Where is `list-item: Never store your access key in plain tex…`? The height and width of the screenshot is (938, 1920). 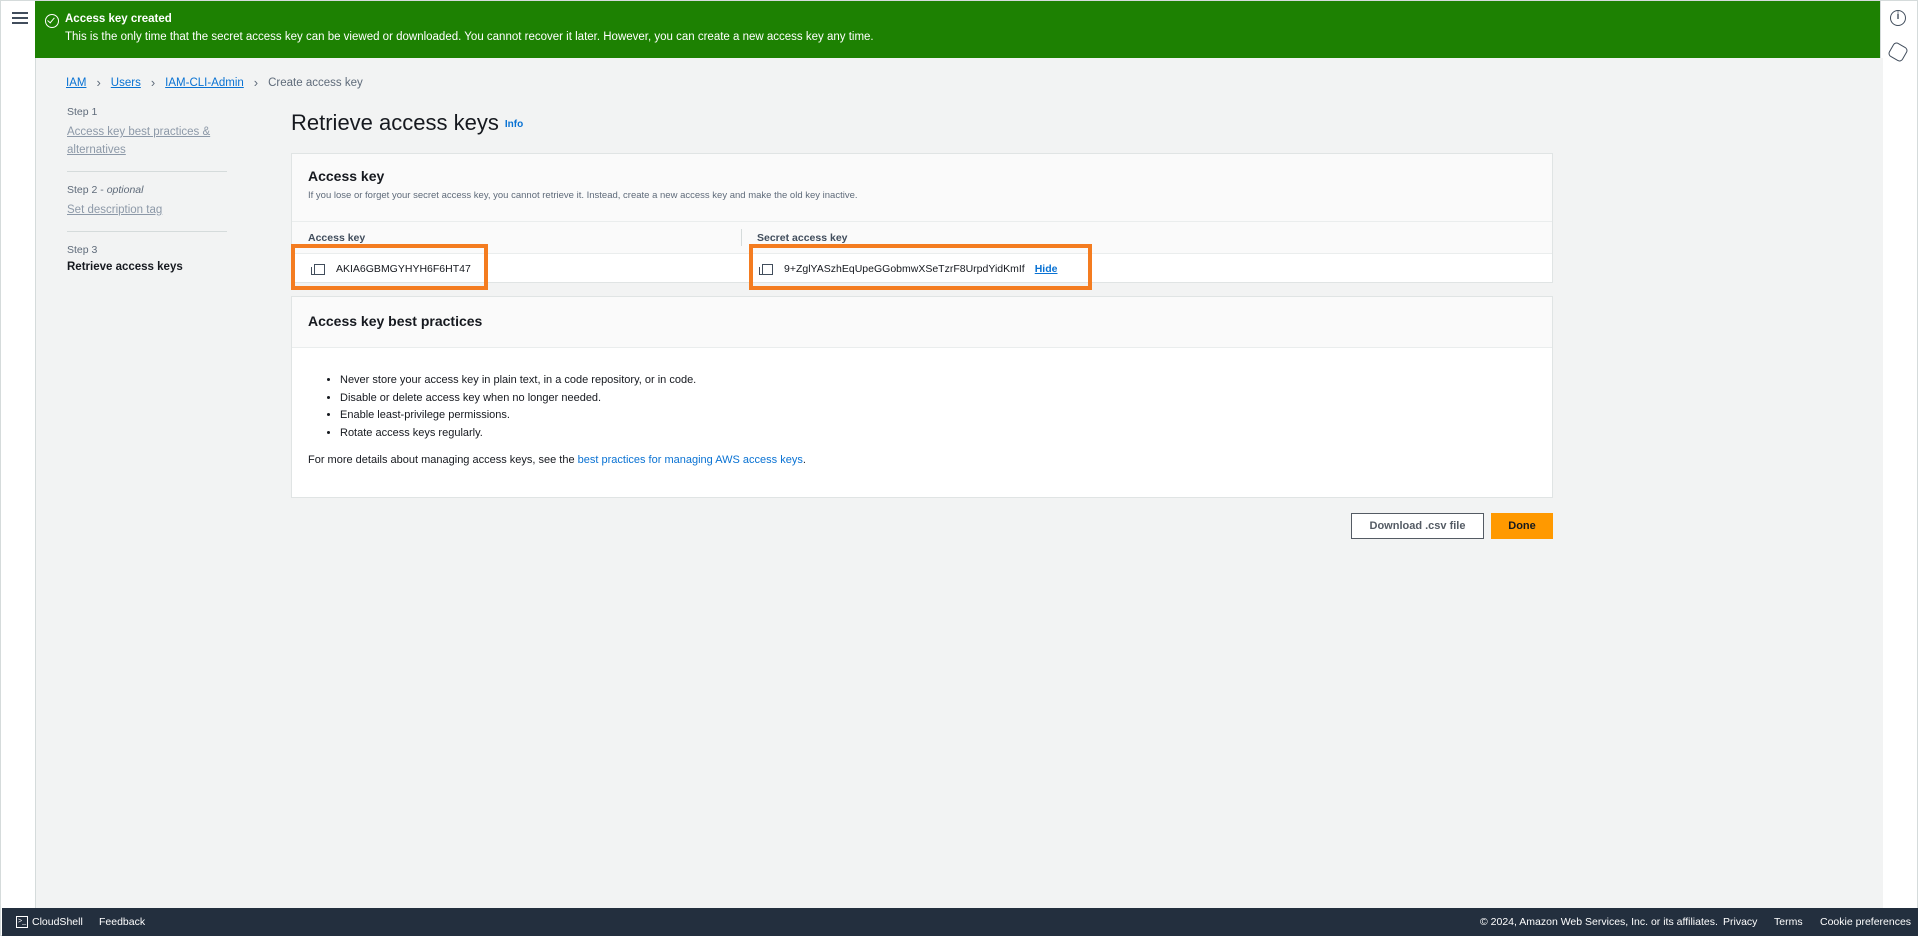
list-item: Never store your access key in plain tex… is located at coordinates (946, 381).